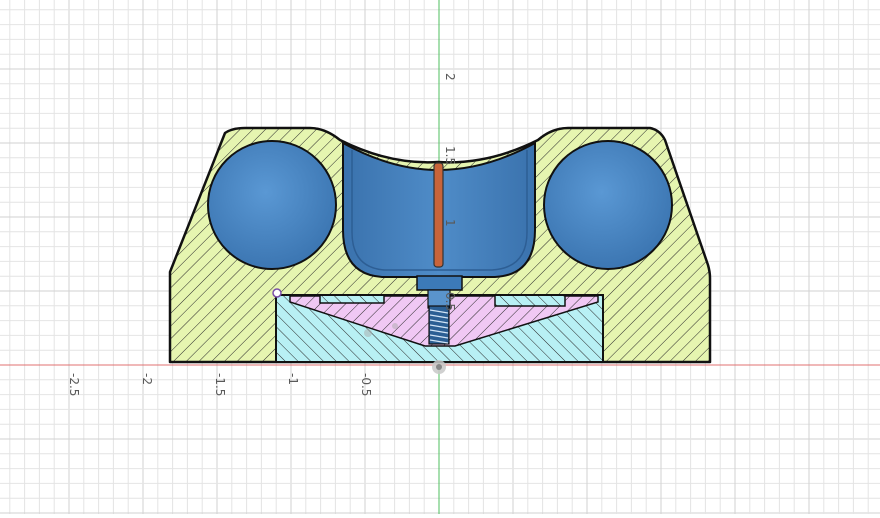 This screenshot has height=518, width=880. What do you see at coordinates (439, 325) in the screenshot?
I see `screw-thread` at bounding box center [439, 325].